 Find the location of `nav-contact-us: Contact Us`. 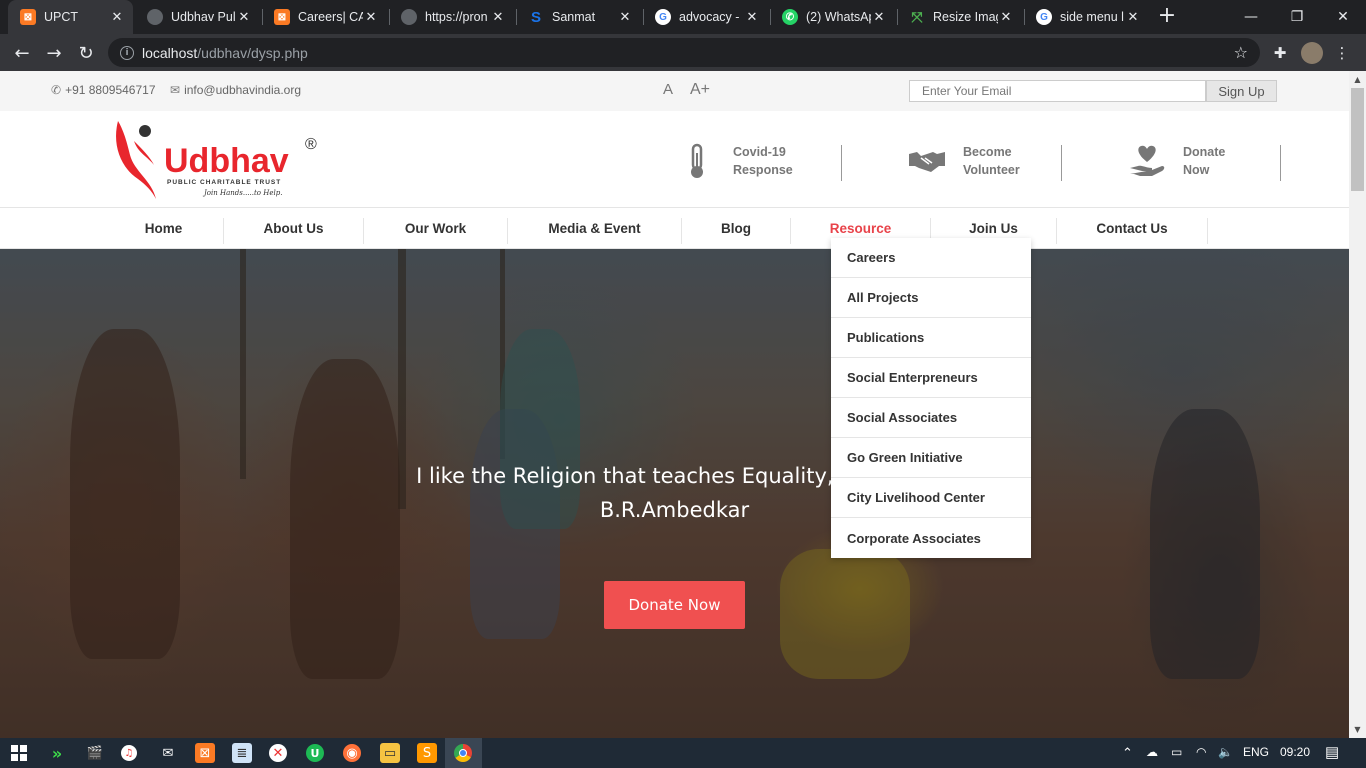

nav-contact-us: Contact Us is located at coordinates (1132, 228).